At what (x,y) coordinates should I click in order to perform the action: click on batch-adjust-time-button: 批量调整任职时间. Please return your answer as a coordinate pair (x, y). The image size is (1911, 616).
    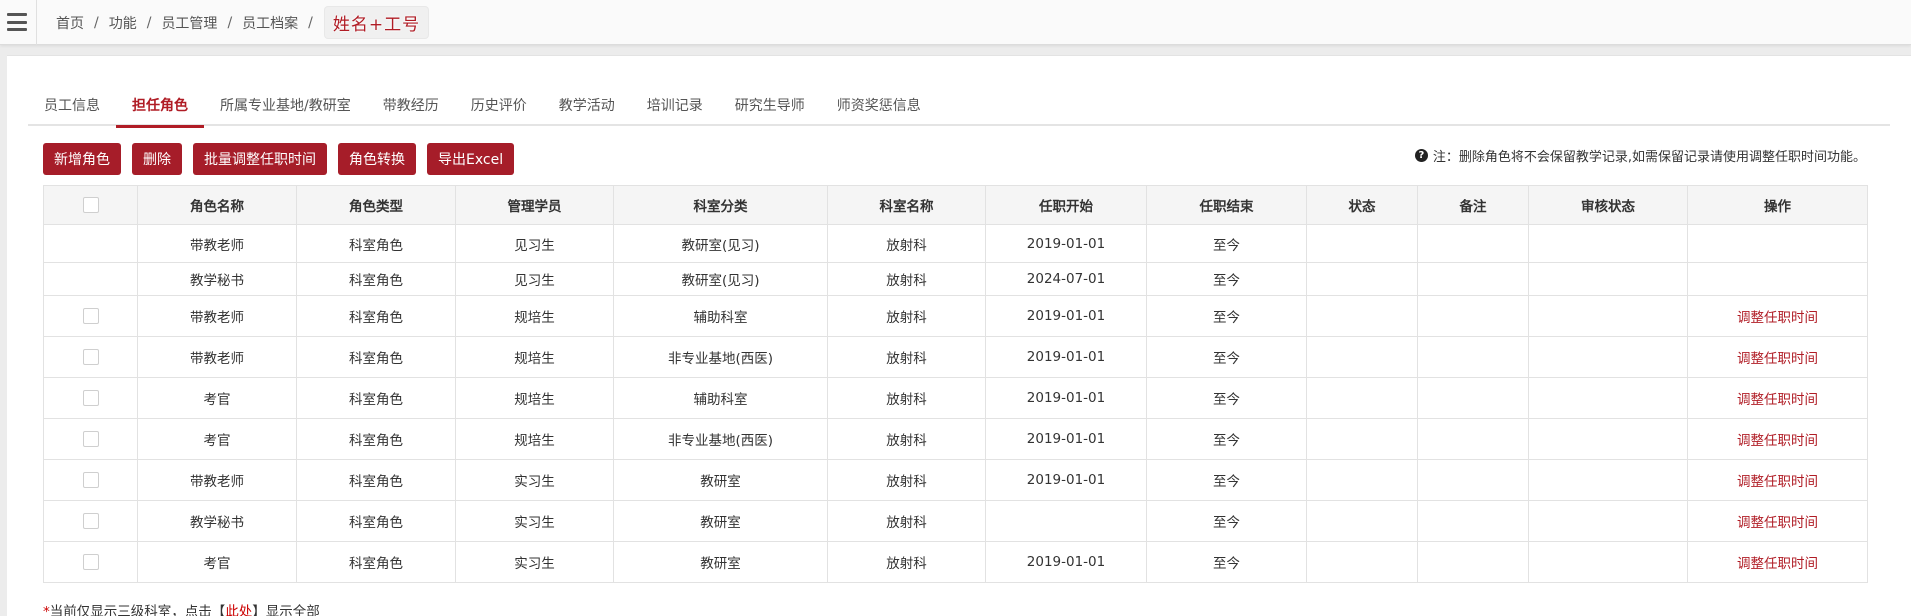
    Looking at the image, I should click on (260, 159).